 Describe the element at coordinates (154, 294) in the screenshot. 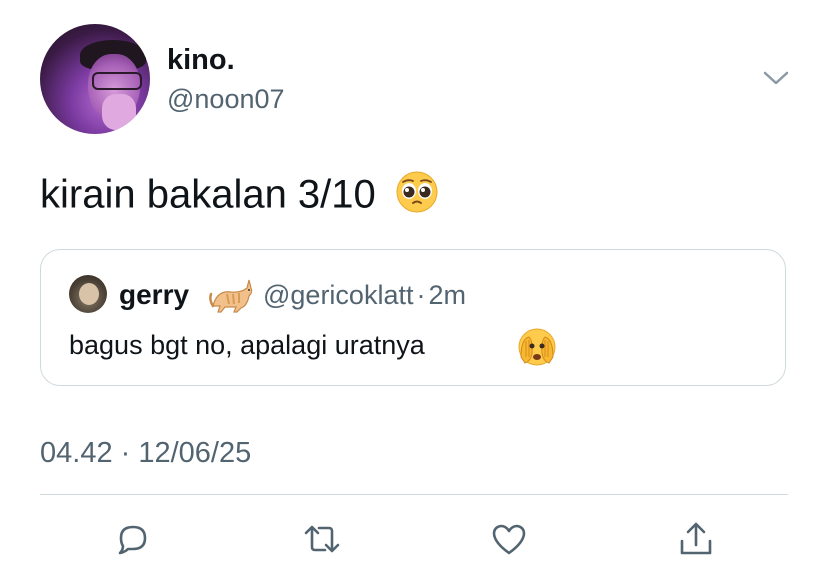

I see `quoted-author-display-name: gerry` at that location.